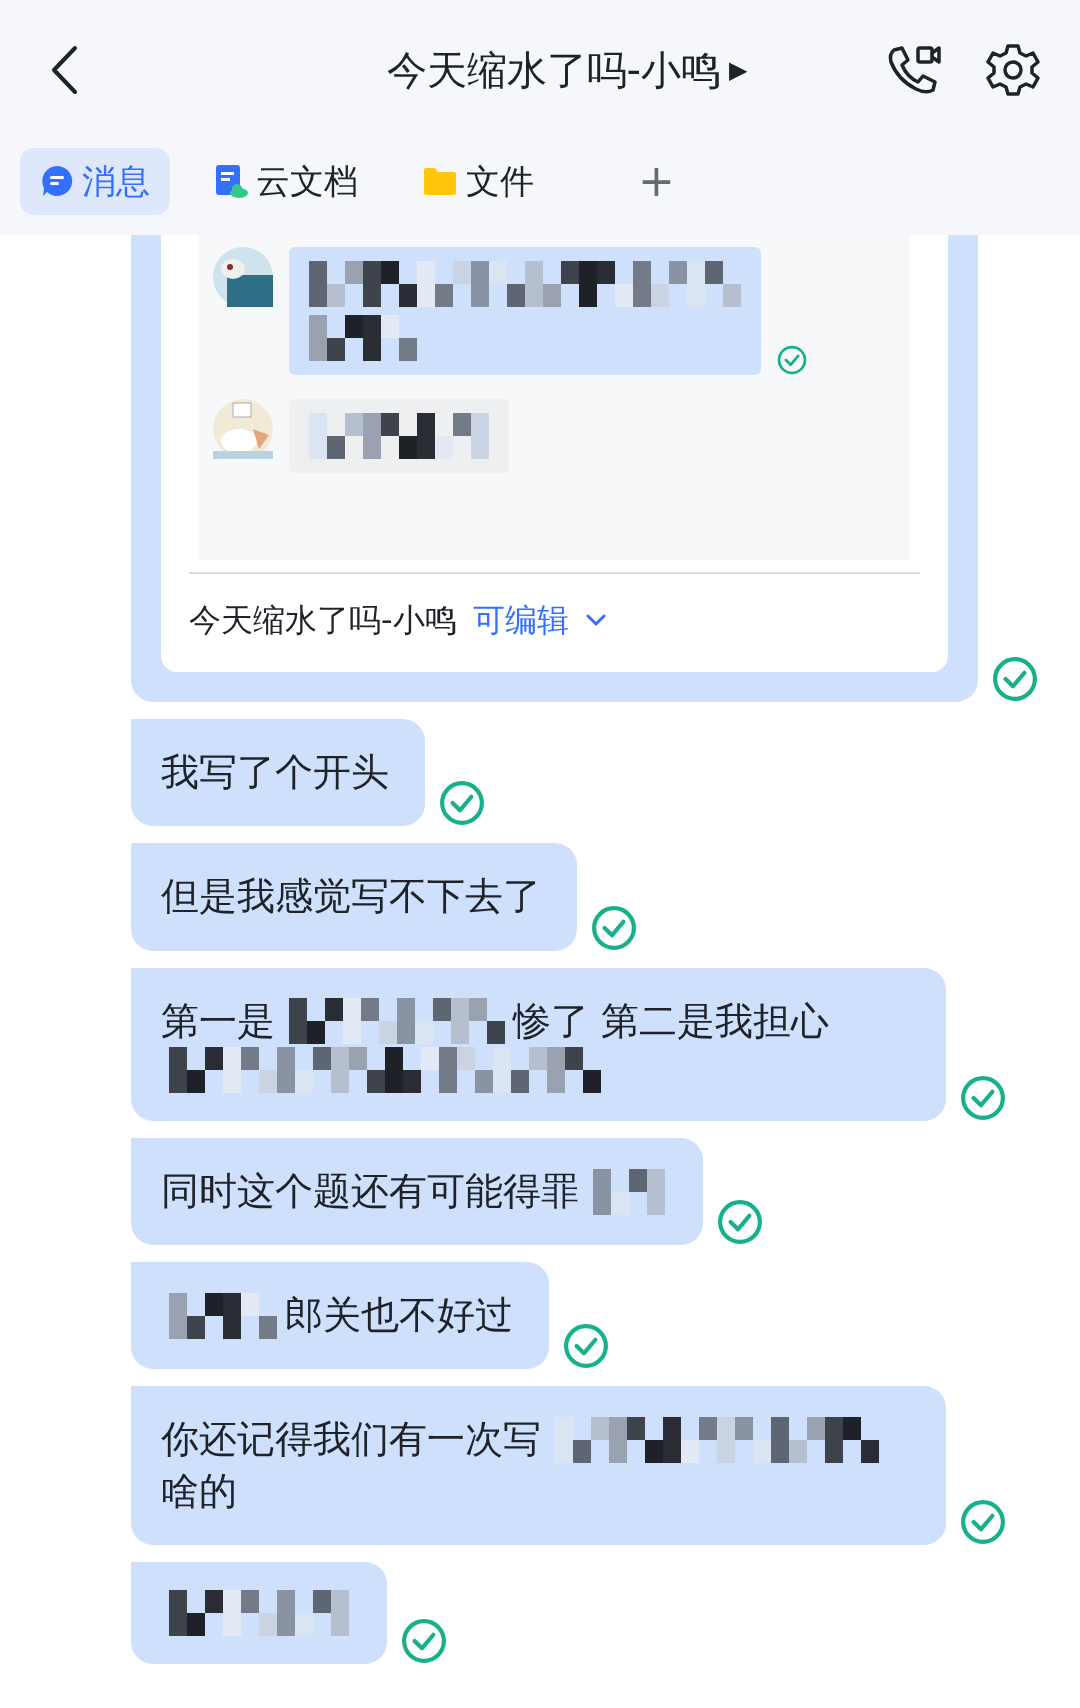 Image resolution: width=1080 pixels, height=1708 pixels. I want to click on redaction-mosaic, so click(629, 1191).